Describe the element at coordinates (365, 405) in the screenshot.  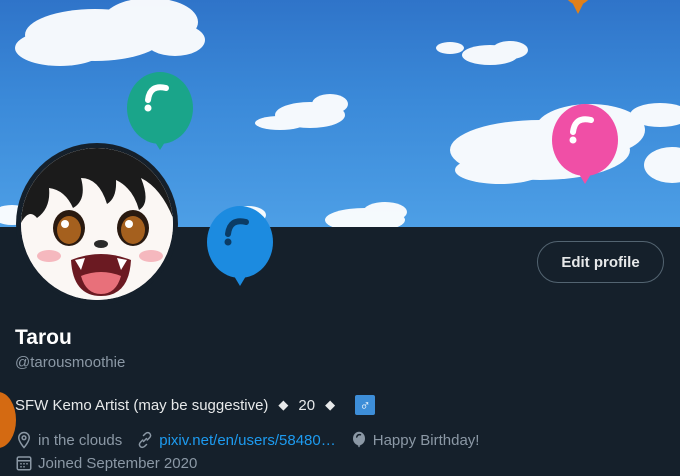
I see `male-sign-icon: ♂` at that location.